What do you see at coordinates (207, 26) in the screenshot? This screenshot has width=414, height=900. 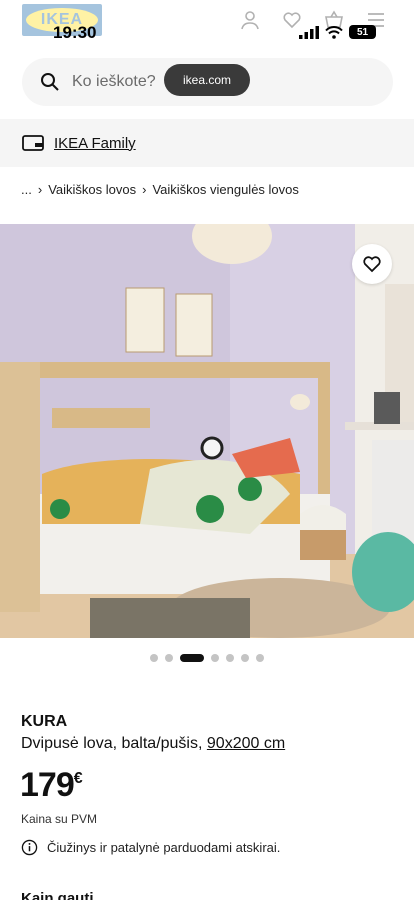 I see `top-bar: IKEA 19:30 51` at bounding box center [207, 26].